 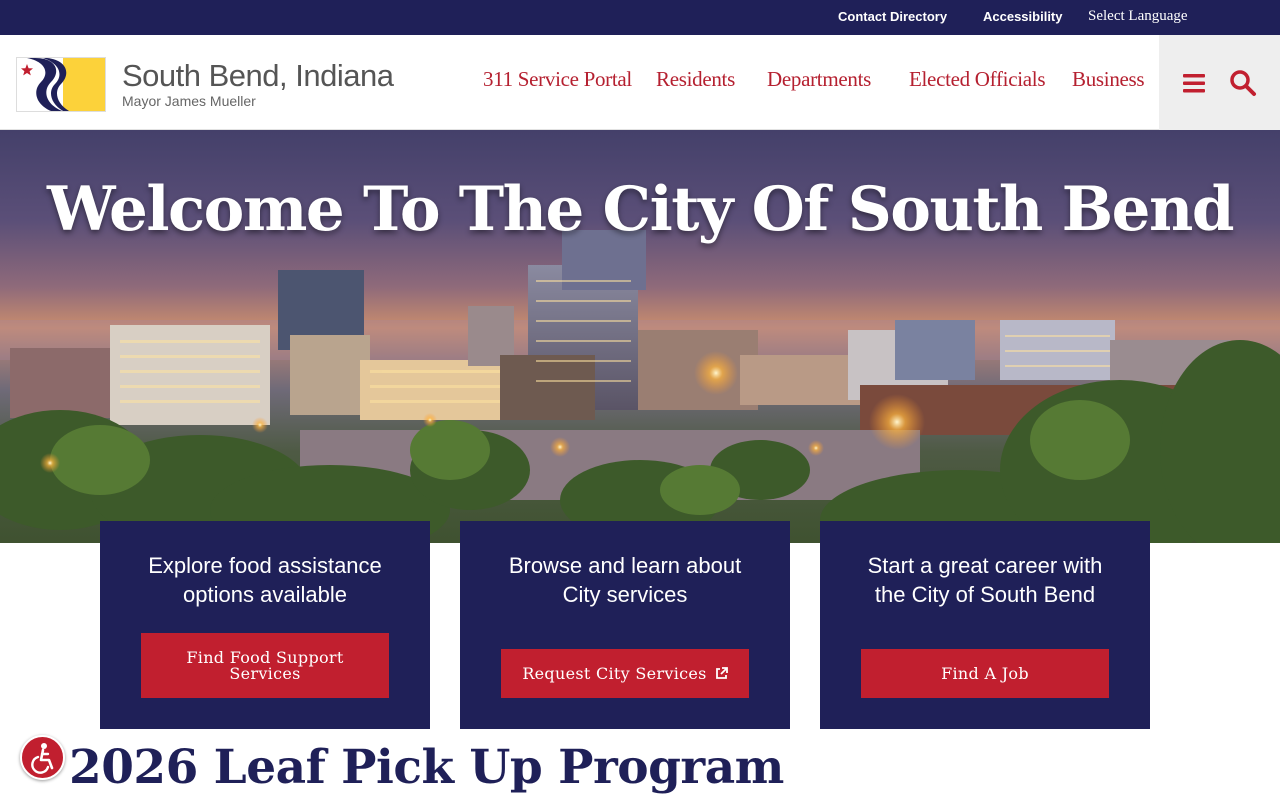 I want to click on nav-business: Business, so click(x=1108, y=79).